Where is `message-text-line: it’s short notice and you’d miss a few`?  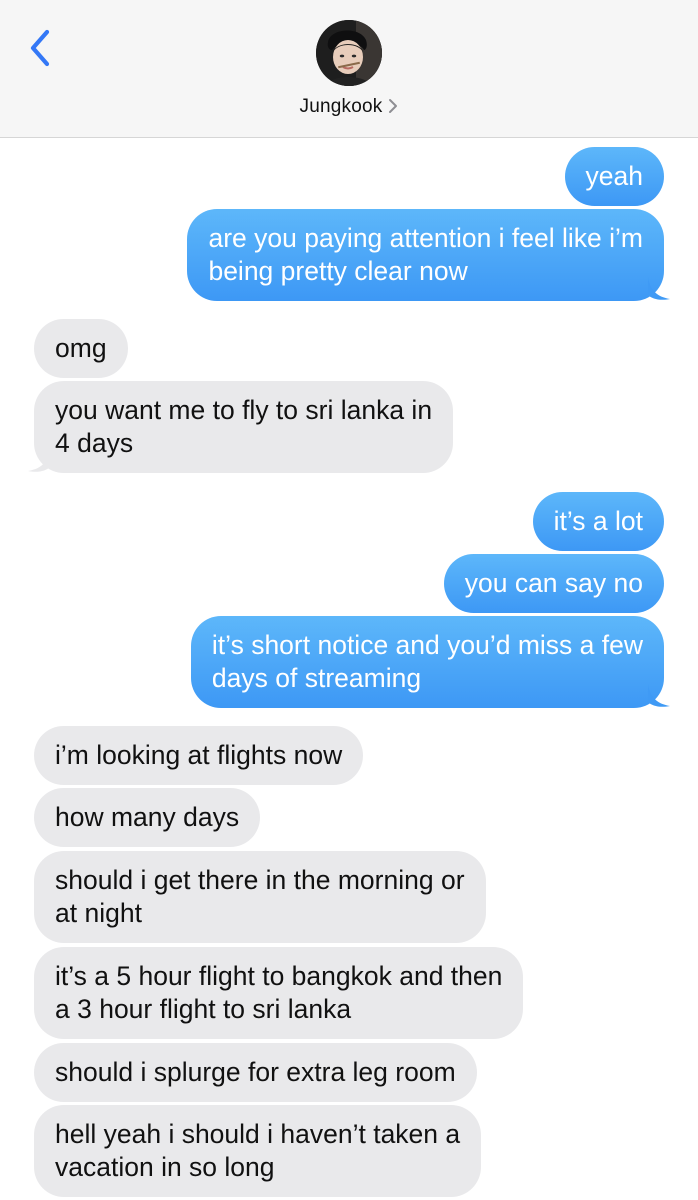 message-text-line: it’s short notice and you’d miss a few is located at coordinates (427, 645).